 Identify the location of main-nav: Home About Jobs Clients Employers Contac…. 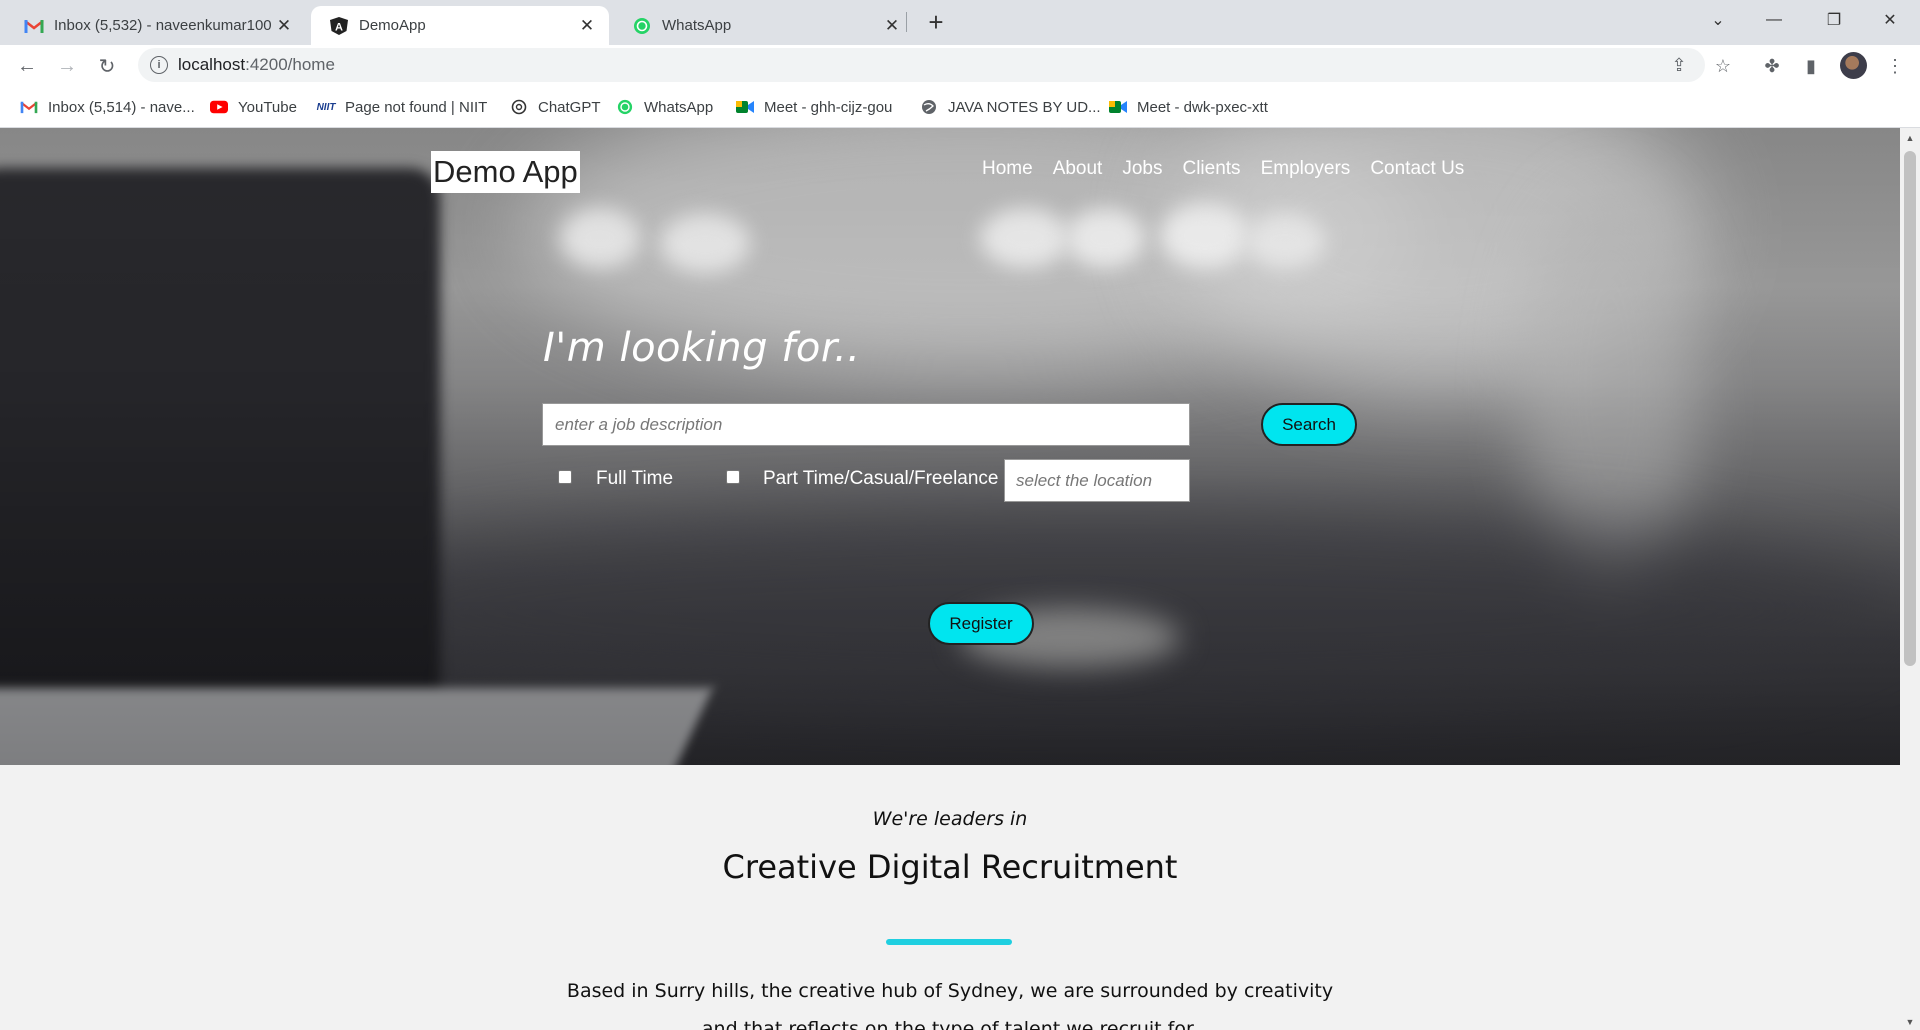
(1223, 169).